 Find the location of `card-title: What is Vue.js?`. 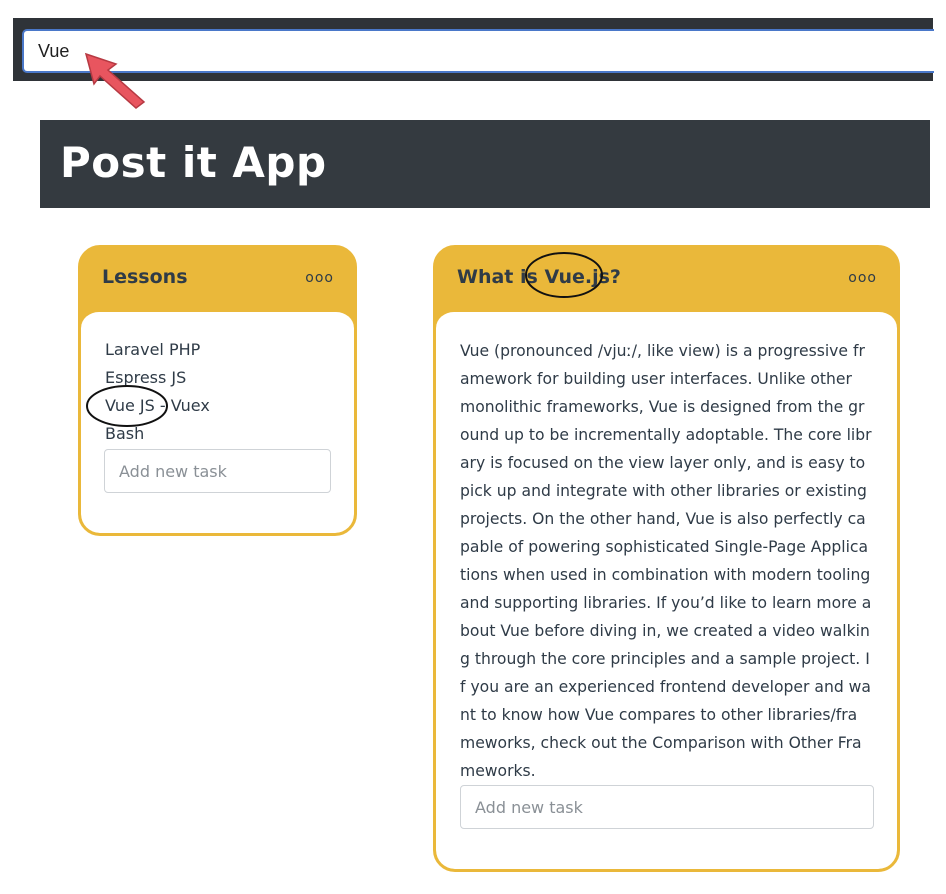

card-title: What is Vue.js? is located at coordinates (539, 277).